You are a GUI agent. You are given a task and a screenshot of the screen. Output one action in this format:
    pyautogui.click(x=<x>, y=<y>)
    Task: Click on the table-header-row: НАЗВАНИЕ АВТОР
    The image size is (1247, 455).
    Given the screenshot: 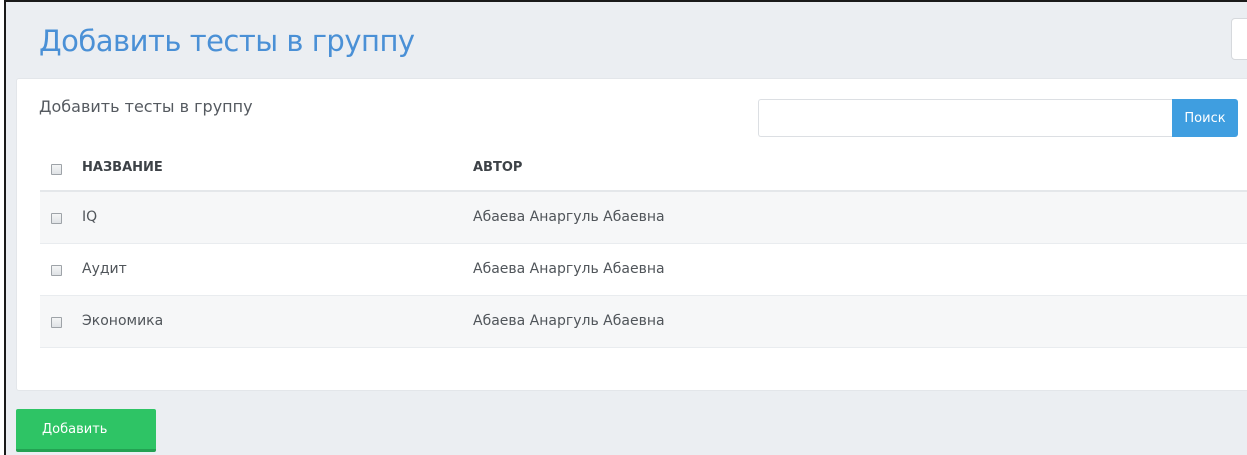 What is the action you would take?
    pyautogui.click(x=643, y=168)
    